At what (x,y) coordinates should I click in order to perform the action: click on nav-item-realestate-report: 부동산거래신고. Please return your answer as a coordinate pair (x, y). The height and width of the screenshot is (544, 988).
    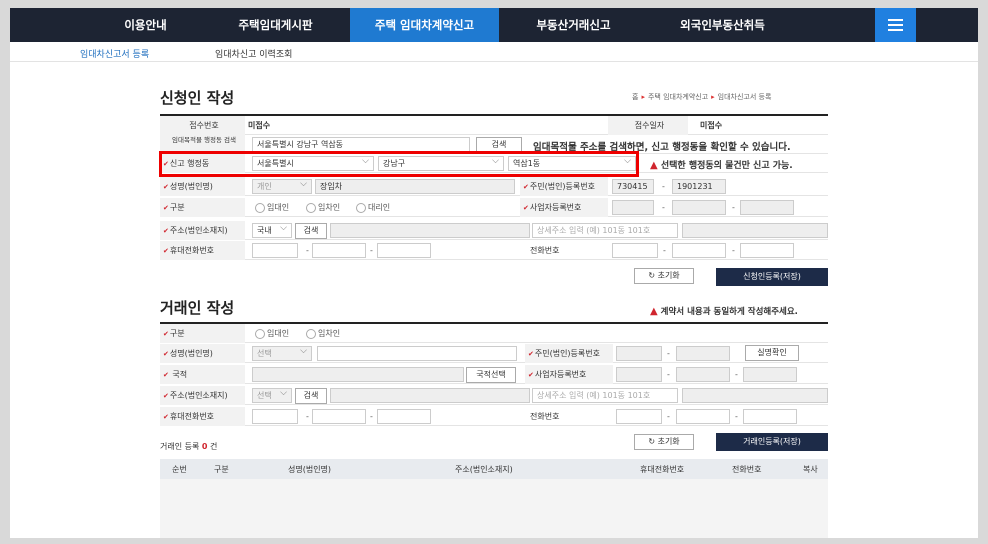
    Looking at the image, I should click on (573, 25).